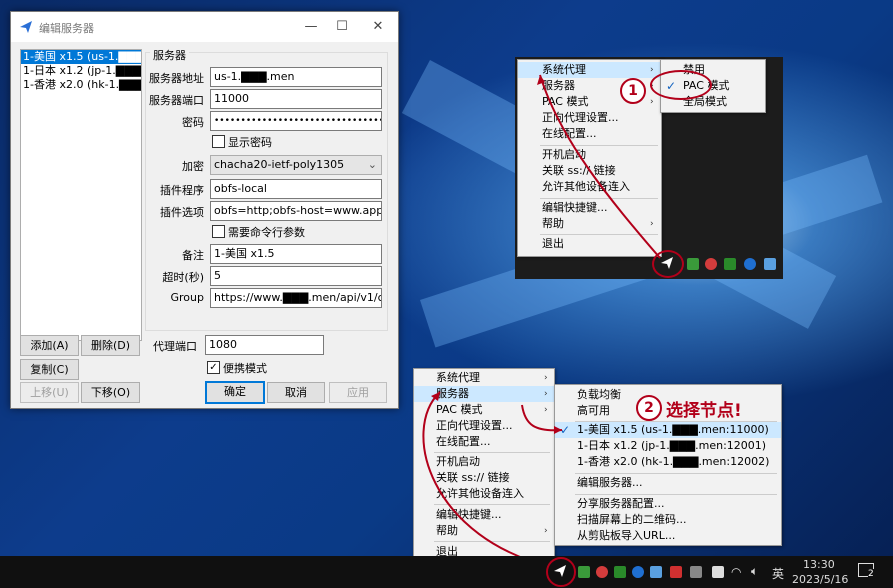 This screenshot has width=893, height=588. What do you see at coordinates (819, 564) in the screenshot?
I see `clock-time: 13:30` at bounding box center [819, 564].